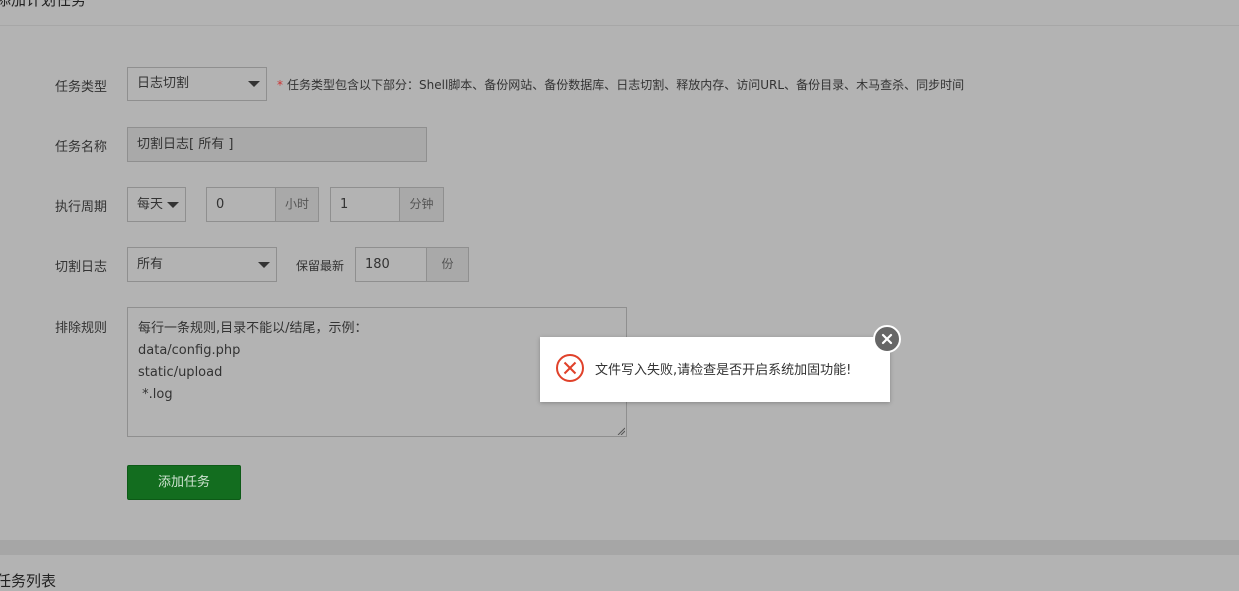 The width and height of the screenshot is (1239, 591). I want to click on minute-unit: 分钟, so click(421, 204).